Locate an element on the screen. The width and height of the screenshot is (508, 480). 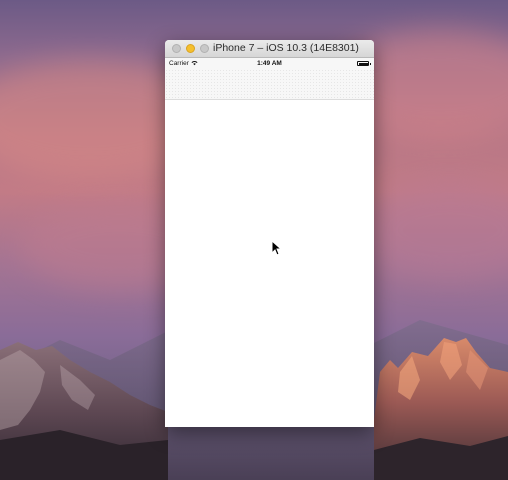
traffic-lights is located at coordinates (190, 48).